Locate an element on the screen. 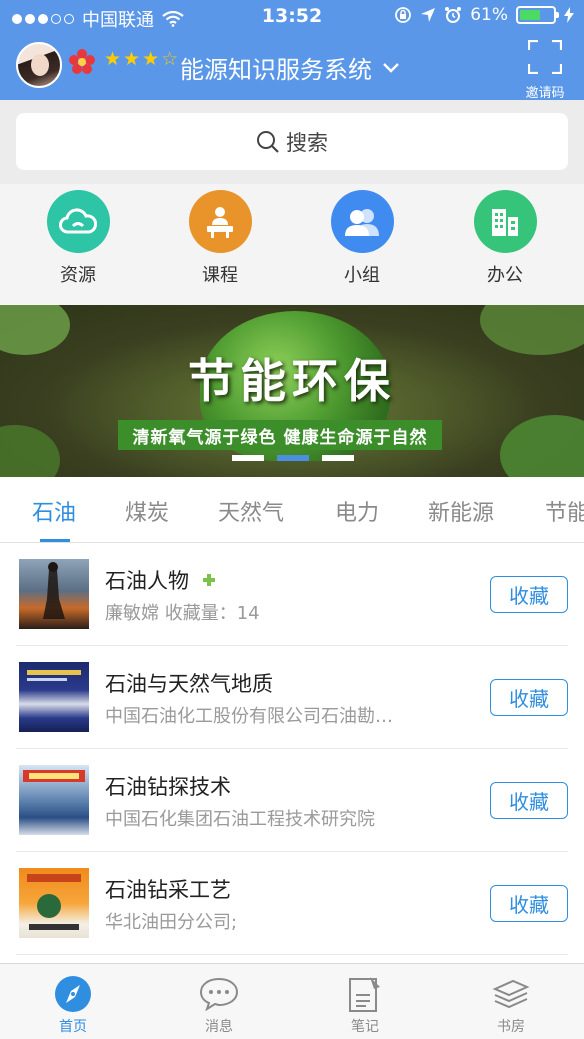  alarm-icon is located at coordinates (453, 15).